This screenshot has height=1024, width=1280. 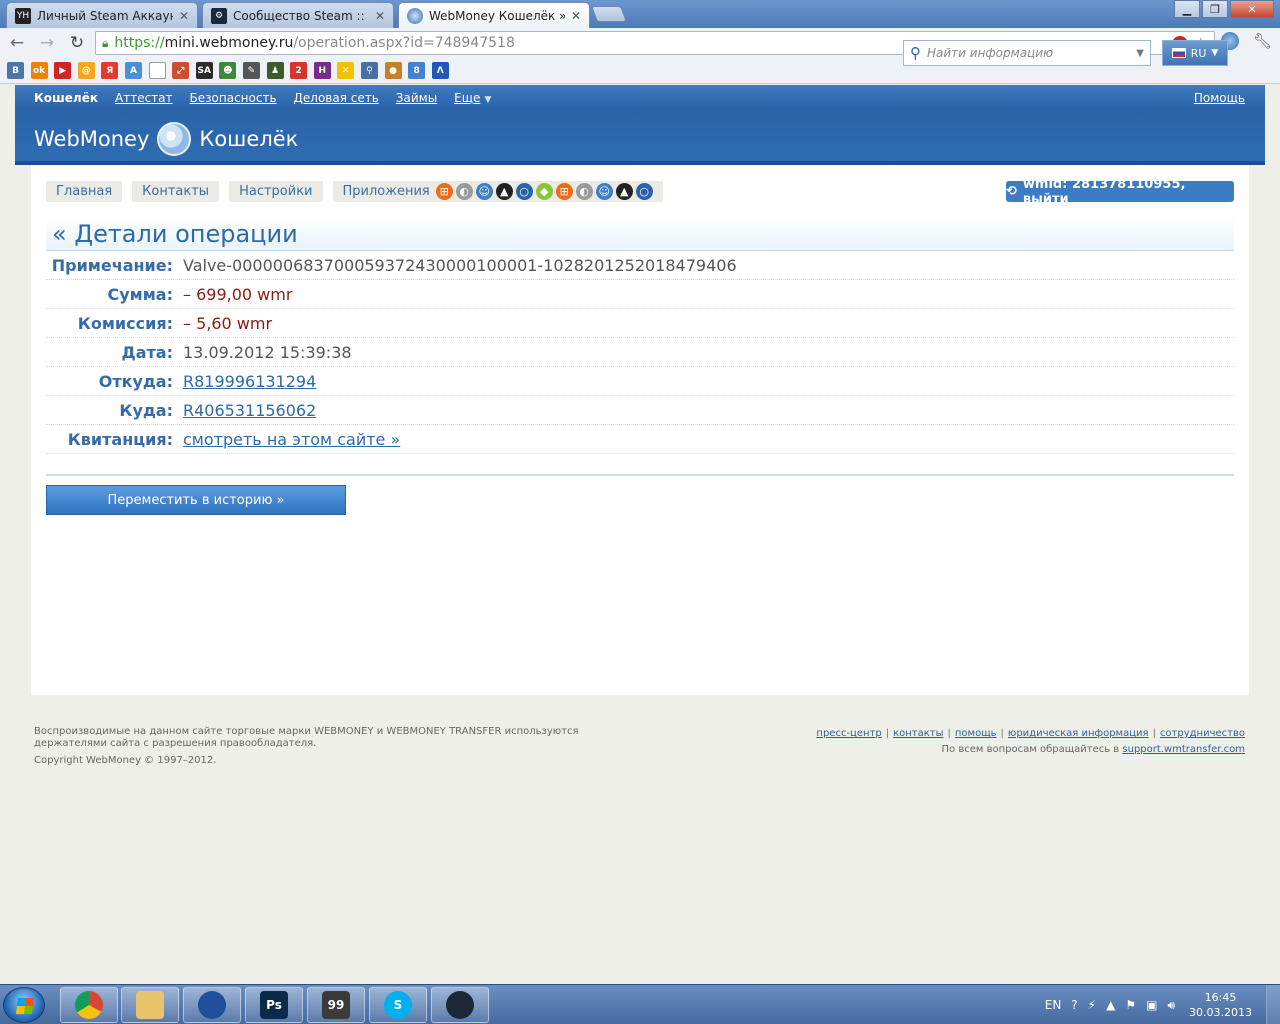 I want to click on start-button, so click(x=24, y=1005).